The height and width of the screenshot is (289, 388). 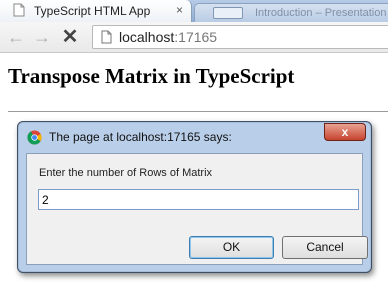 What do you see at coordinates (92, 11) in the screenshot?
I see `tab-title: TypeScript HTML App` at bounding box center [92, 11].